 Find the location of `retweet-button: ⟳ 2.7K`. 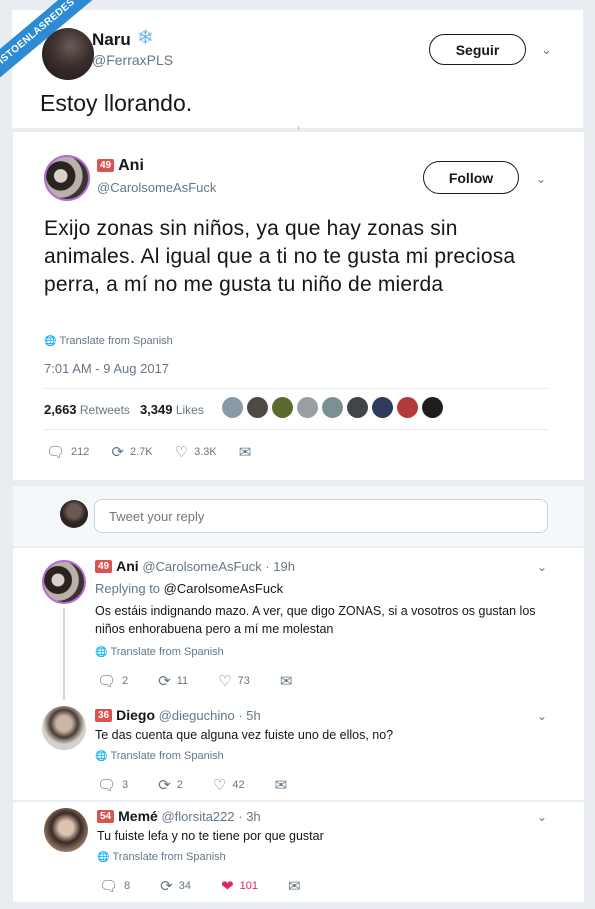

retweet-button: ⟳ 2.7K is located at coordinates (131, 452).